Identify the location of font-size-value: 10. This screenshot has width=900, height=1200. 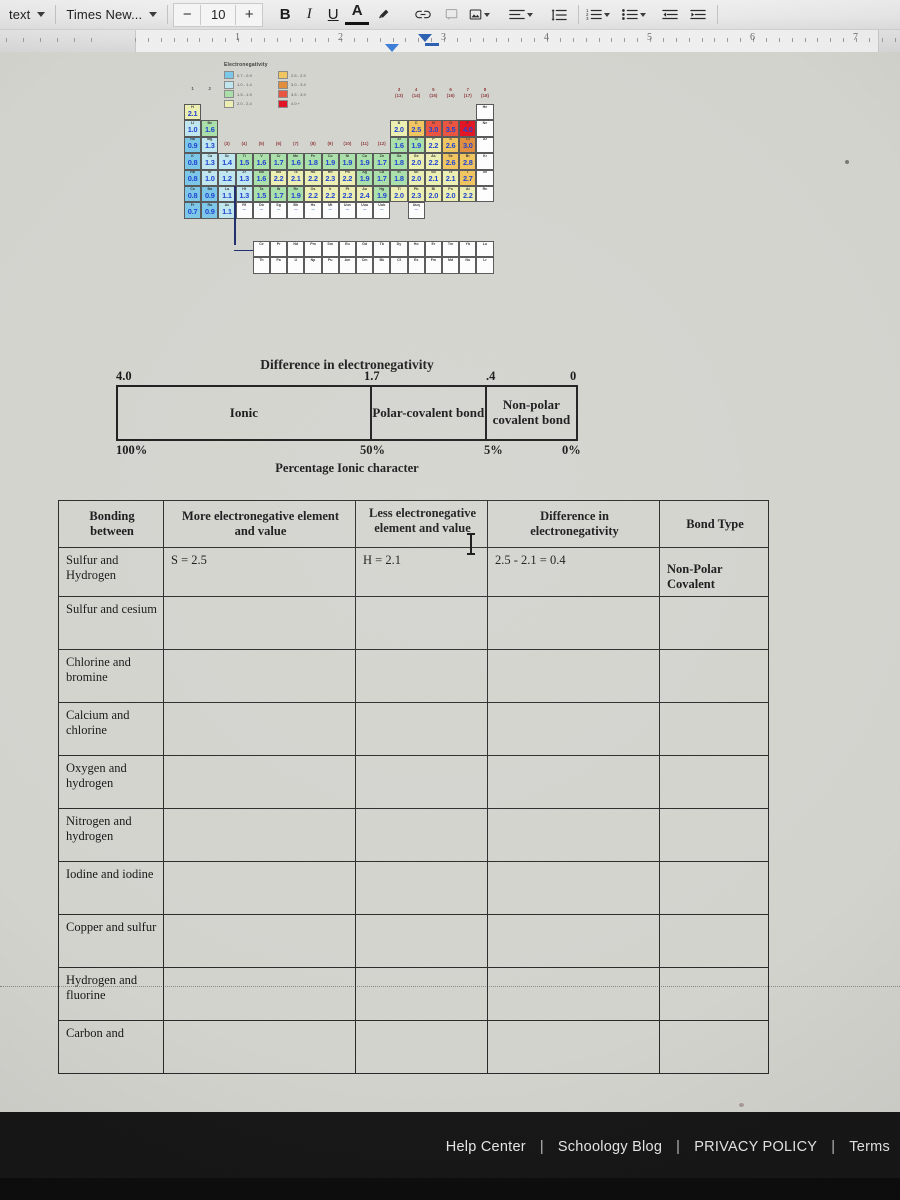
(218, 14).